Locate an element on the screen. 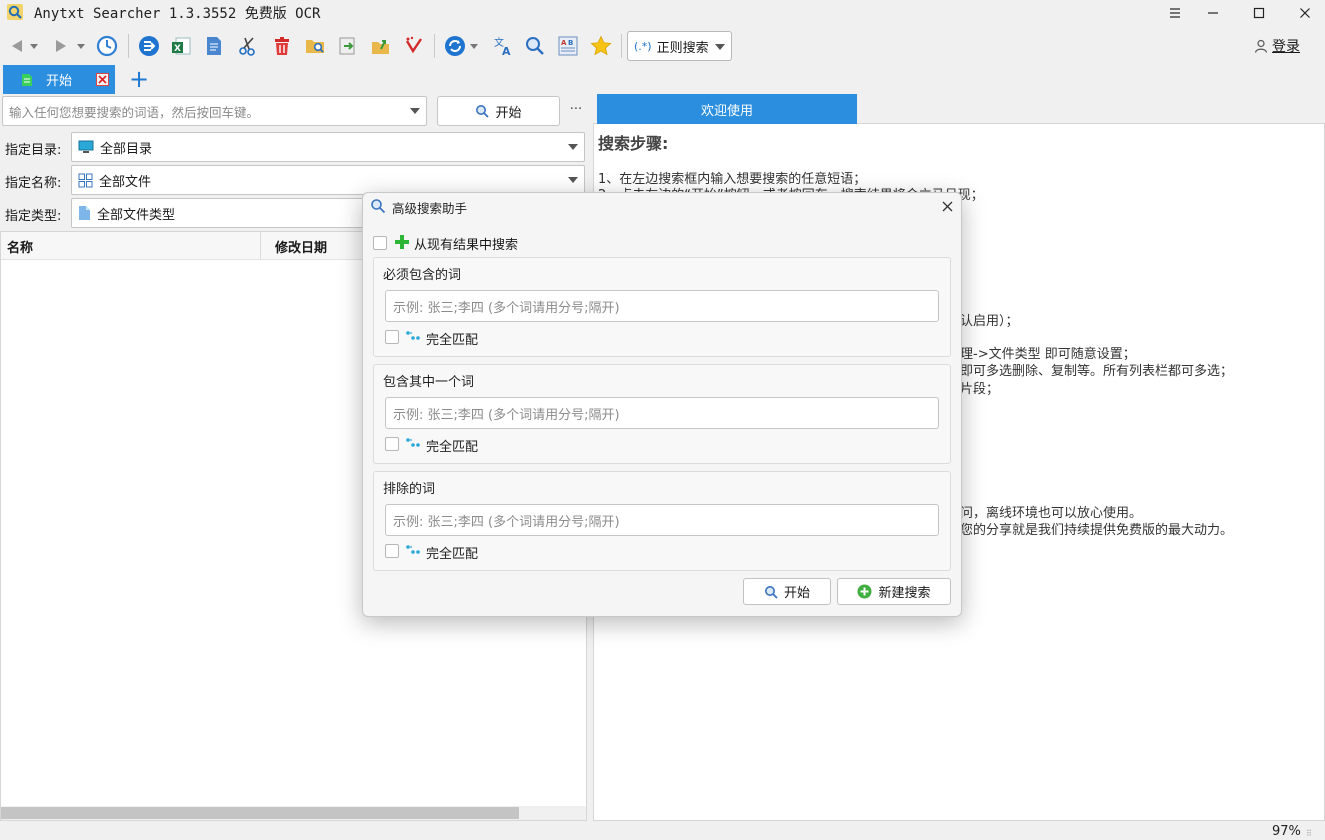 The image size is (1325, 840). resize-grip-icon: ⠿ is located at coordinates (1309, 833).